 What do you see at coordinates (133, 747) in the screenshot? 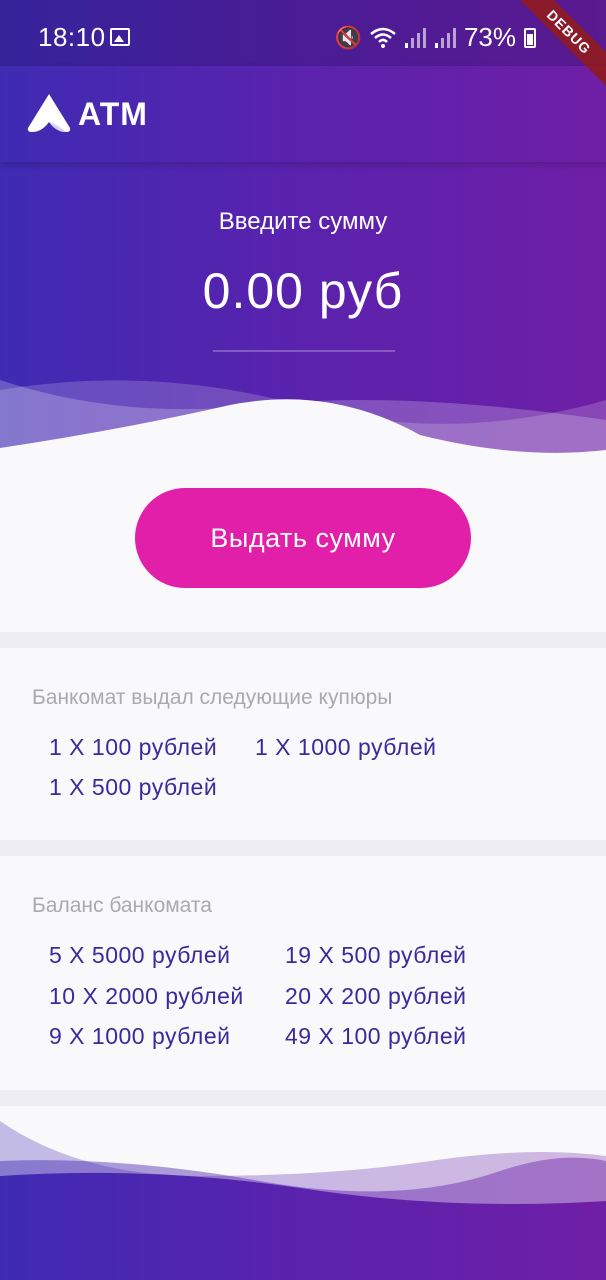
I see `dispensed-note: 1 X 100 рублей` at bounding box center [133, 747].